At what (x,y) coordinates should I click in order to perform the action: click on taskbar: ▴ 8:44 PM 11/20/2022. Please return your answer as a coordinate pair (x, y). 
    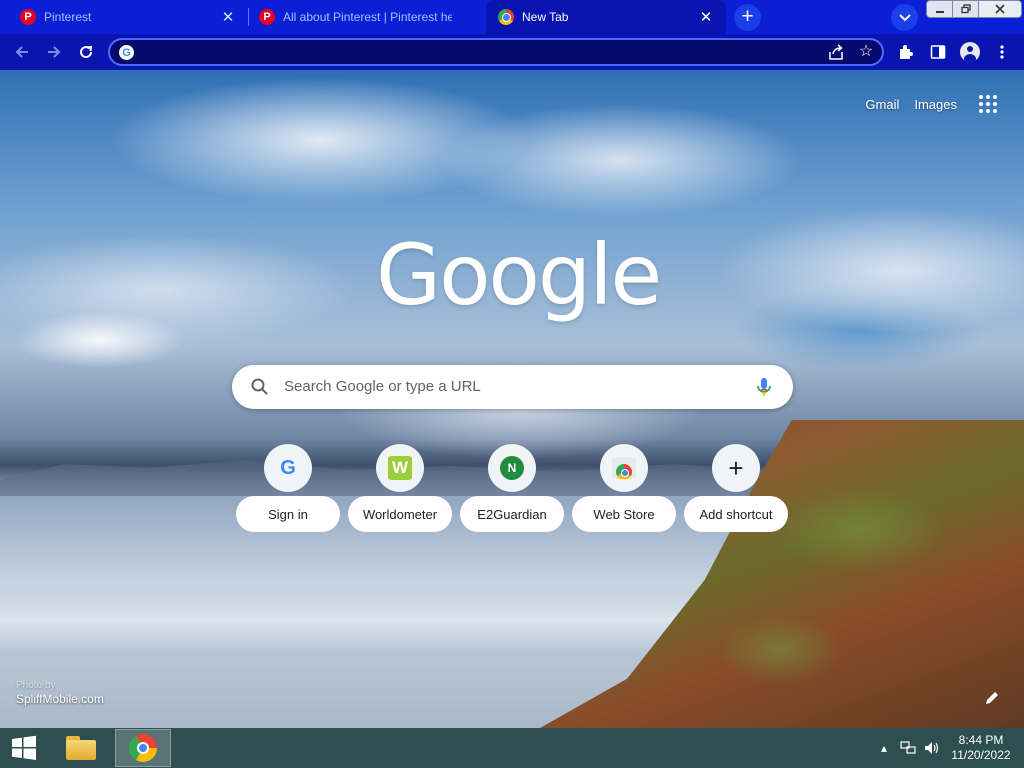
    Looking at the image, I should click on (512, 748).